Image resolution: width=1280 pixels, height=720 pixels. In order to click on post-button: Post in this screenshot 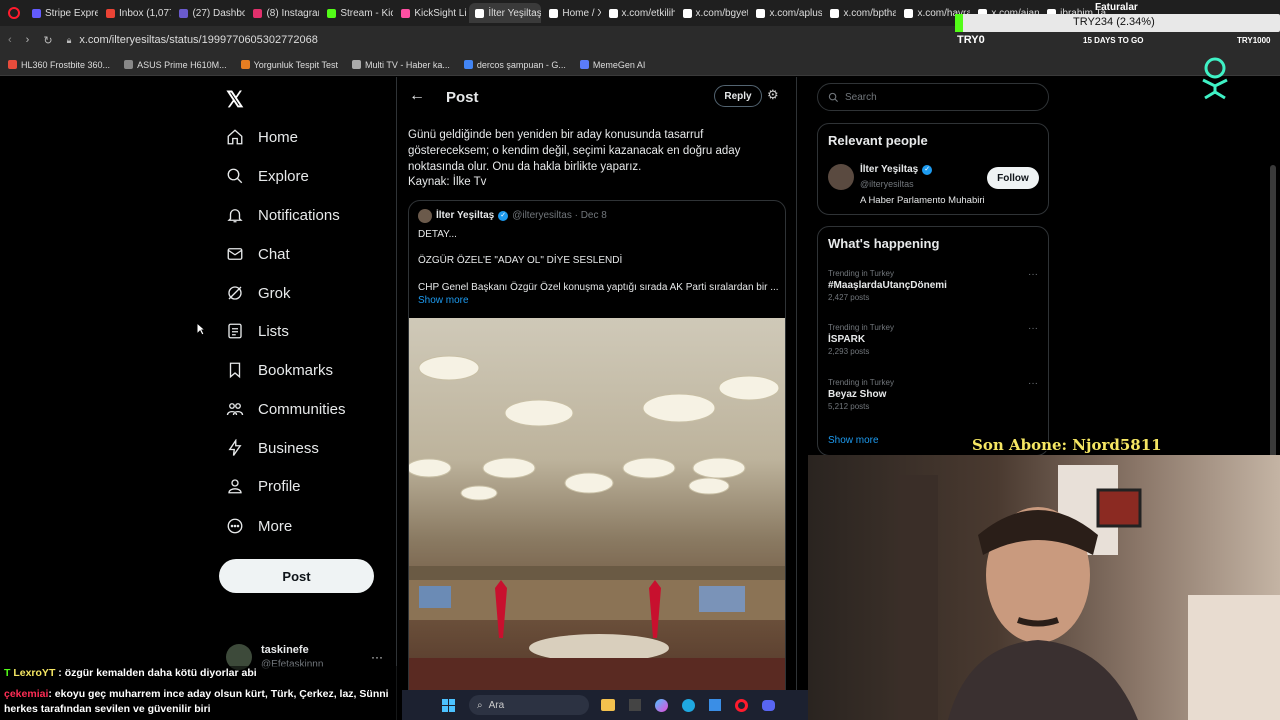, I will do `click(296, 576)`.